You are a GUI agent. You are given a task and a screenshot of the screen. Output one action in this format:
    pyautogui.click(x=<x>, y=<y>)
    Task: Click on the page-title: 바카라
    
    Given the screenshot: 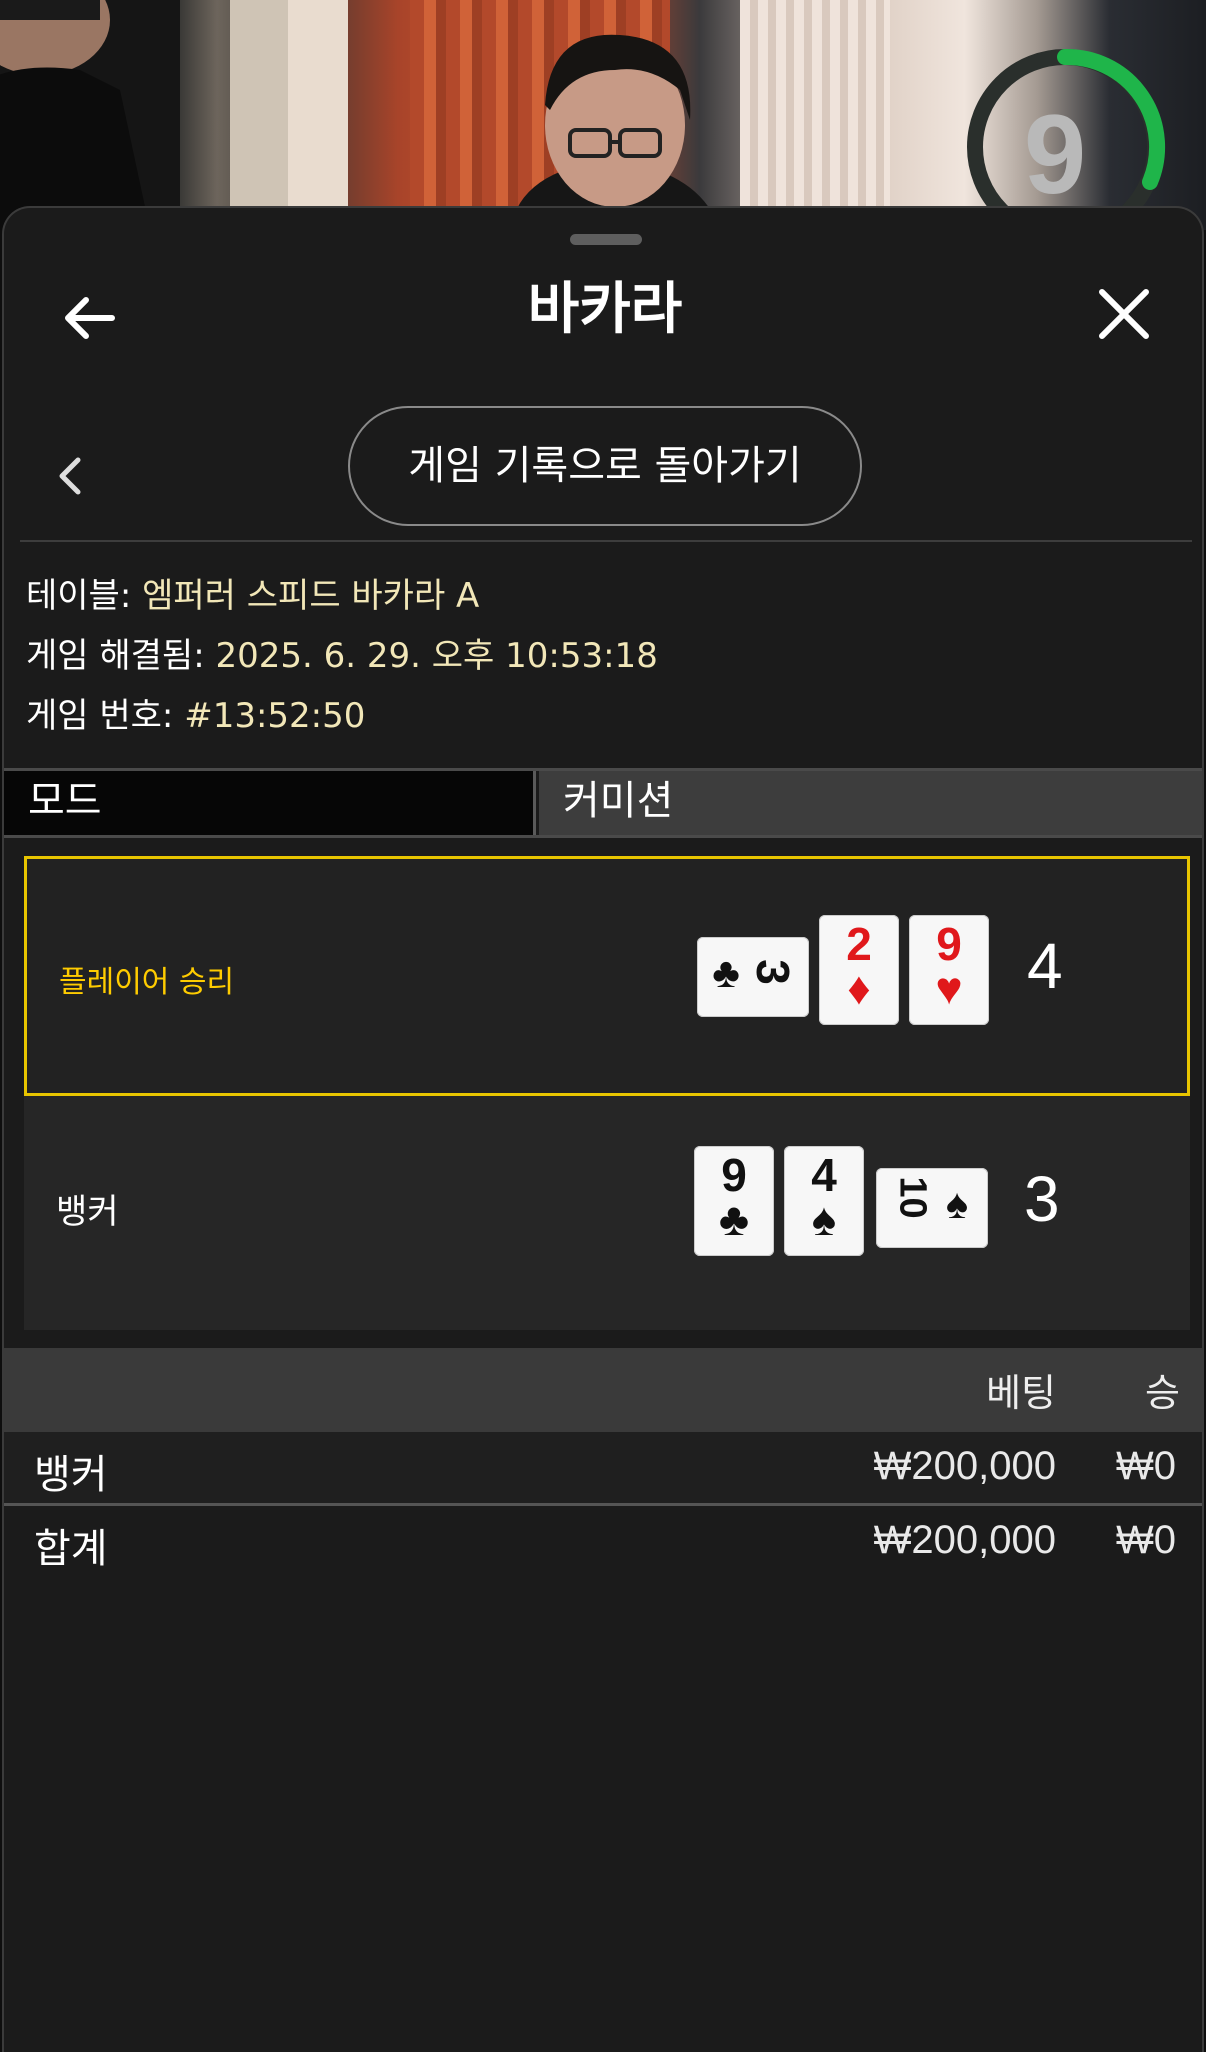 What is the action you would take?
    pyautogui.click(x=605, y=309)
    